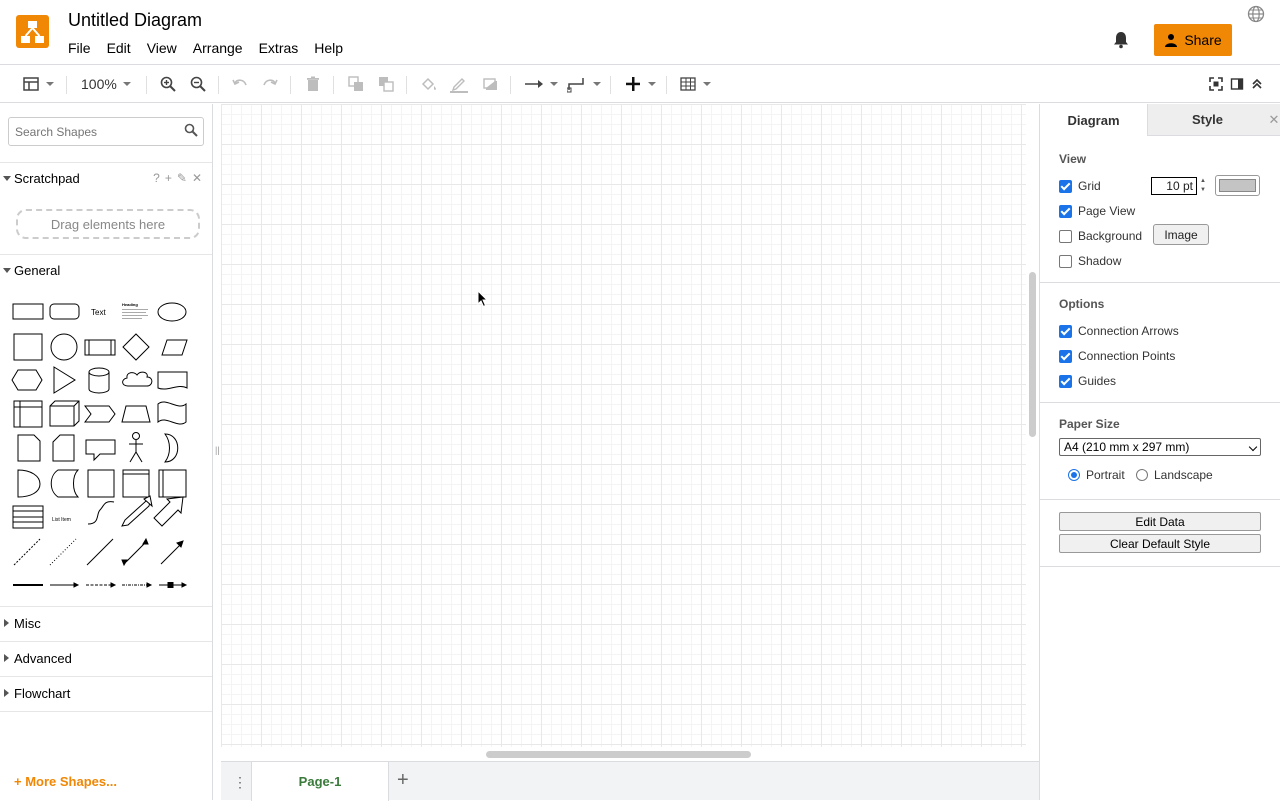 This screenshot has height=801, width=1280. I want to click on guides-checkbox, so click(1065, 381).